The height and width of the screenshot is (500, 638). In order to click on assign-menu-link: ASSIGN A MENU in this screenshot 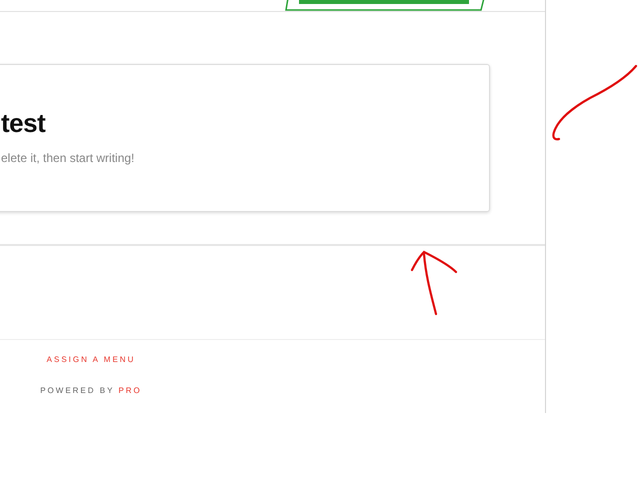, I will do `click(91, 359)`.